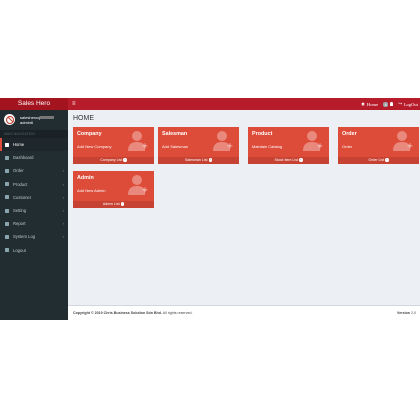 The image size is (420, 420). What do you see at coordinates (7, 250) in the screenshot?
I see `signout-icon` at bounding box center [7, 250].